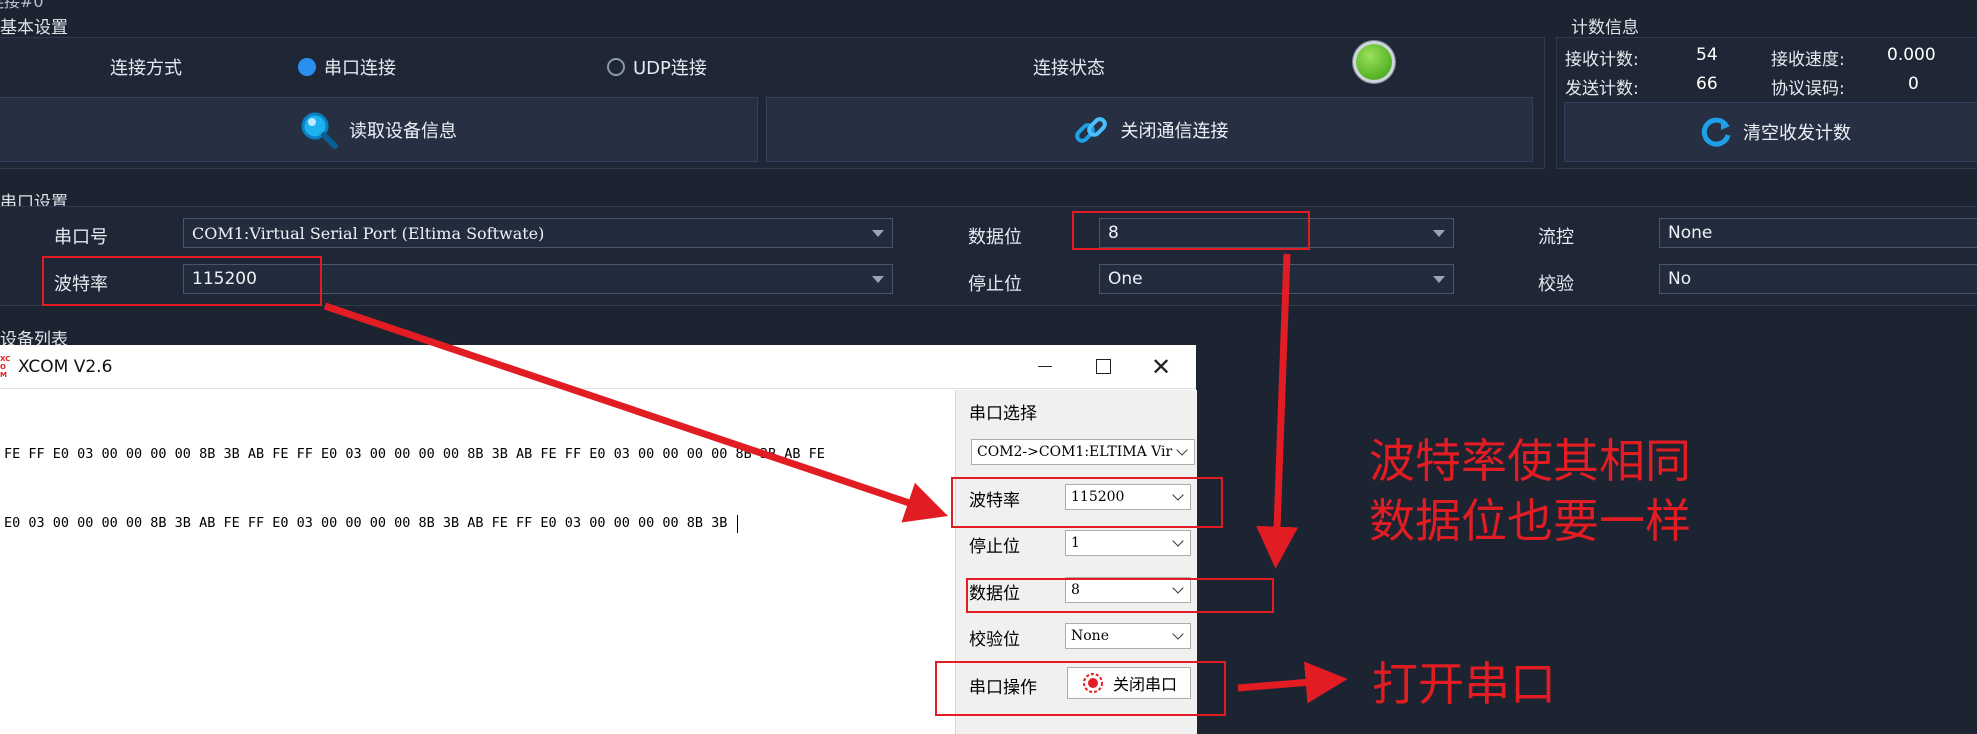  What do you see at coordinates (1530, 521) in the screenshot?
I see `annotation-text-2: 数据位也要一样` at bounding box center [1530, 521].